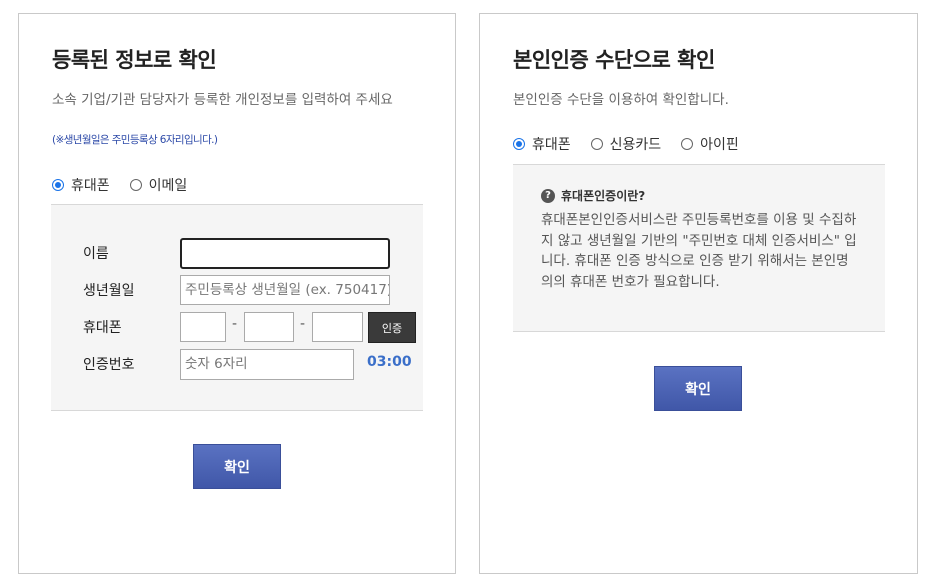 Image resolution: width=947 pixels, height=585 pixels. I want to click on question-circle-icon: ?, so click(548, 195).